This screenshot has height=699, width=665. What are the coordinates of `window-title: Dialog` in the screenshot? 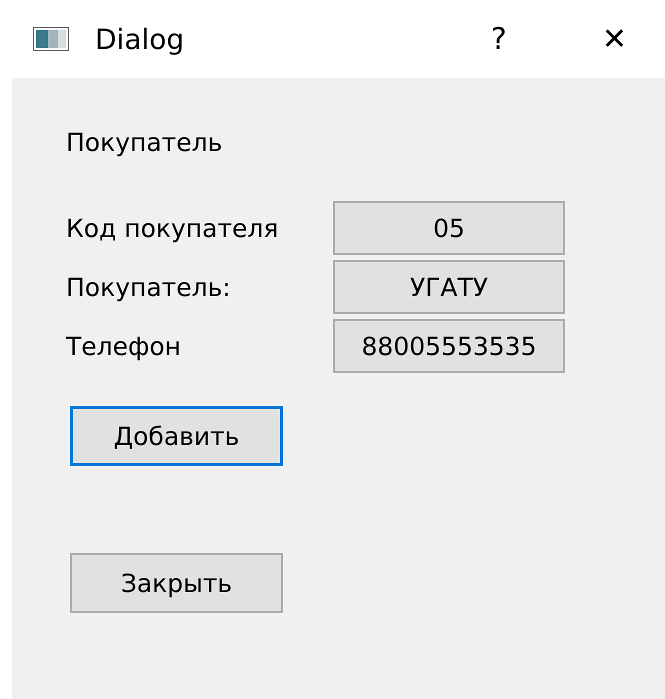 It's located at (140, 39).